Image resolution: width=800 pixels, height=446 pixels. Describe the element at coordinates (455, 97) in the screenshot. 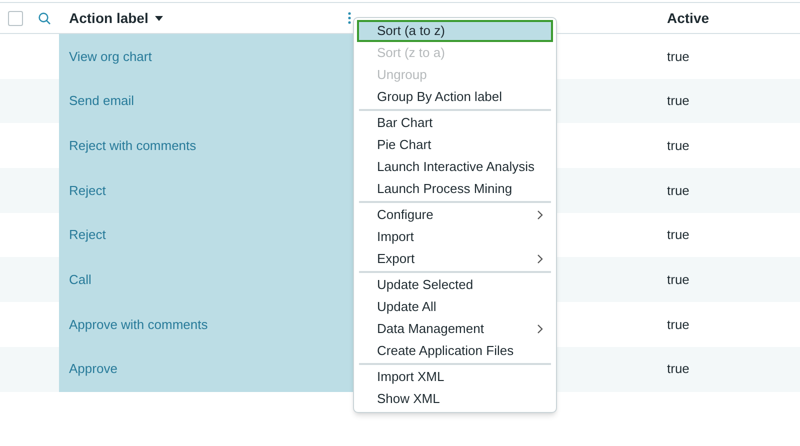

I see `menu-item: Group By Action label` at that location.